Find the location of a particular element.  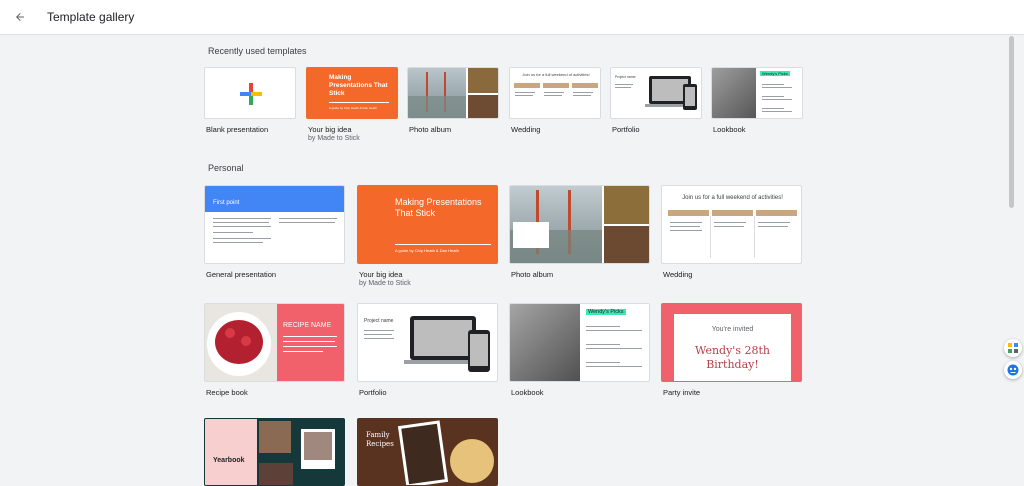

scrollbar is located at coordinates (1011, 261).